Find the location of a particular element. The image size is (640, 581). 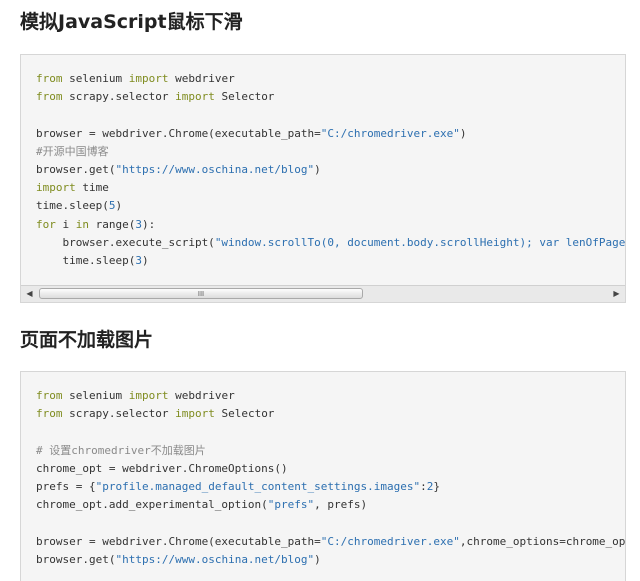

code-token: chrome_opt.add_experimental_option( is located at coordinates (152, 505).